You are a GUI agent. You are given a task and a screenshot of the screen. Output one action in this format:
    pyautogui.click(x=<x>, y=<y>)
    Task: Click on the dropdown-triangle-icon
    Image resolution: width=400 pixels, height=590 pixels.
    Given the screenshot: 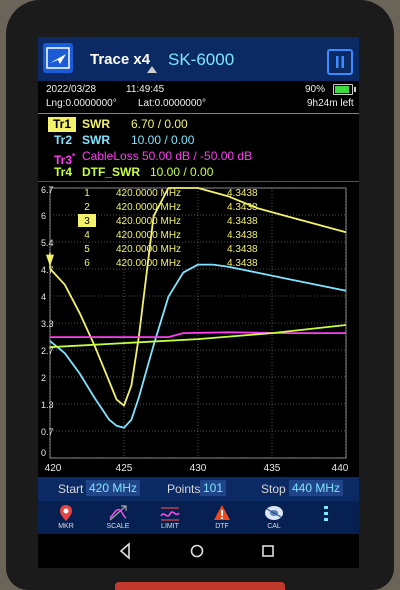 What is the action you would take?
    pyautogui.click(x=152, y=69)
    